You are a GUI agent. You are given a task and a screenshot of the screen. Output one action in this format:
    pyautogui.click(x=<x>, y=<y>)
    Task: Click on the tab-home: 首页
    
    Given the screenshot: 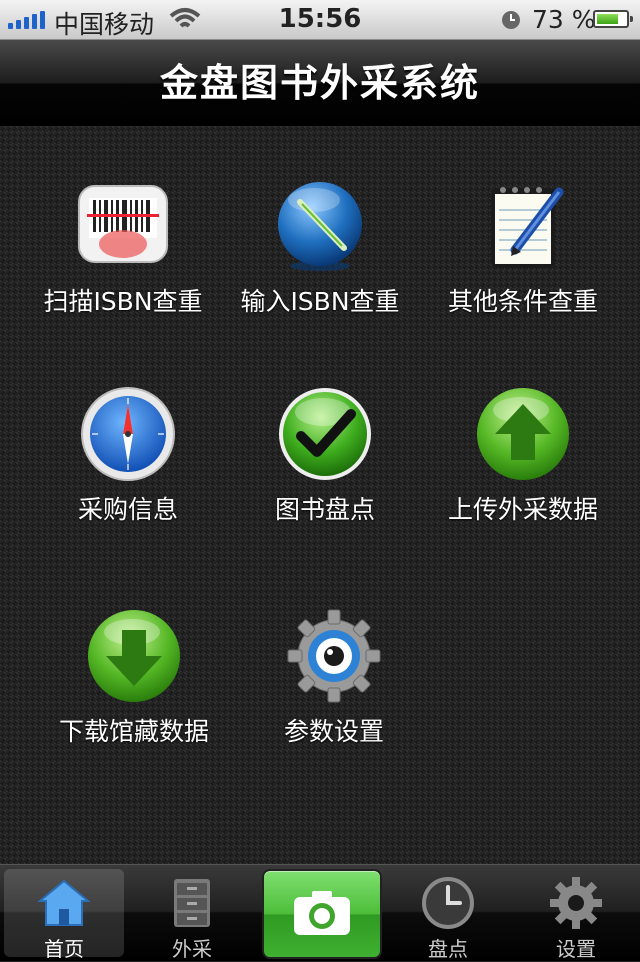 What is the action you would take?
    pyautogui.click(x=64, y=915)
    